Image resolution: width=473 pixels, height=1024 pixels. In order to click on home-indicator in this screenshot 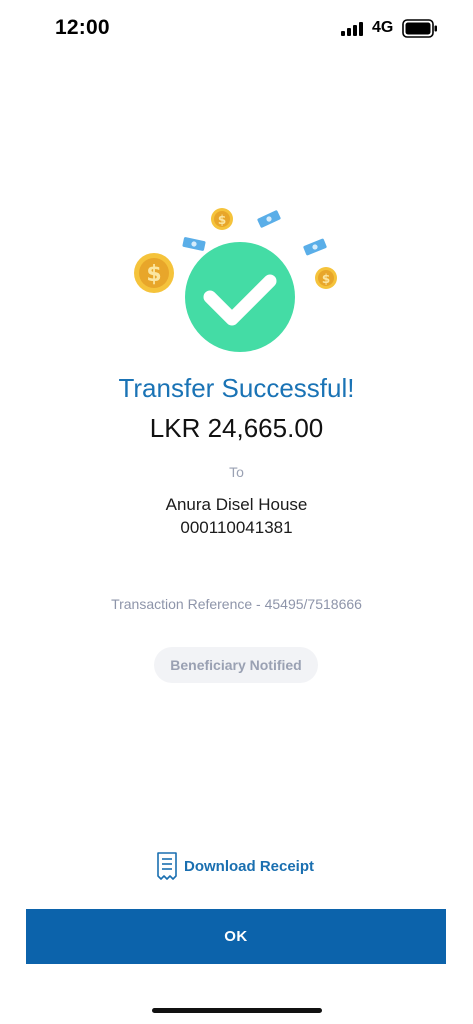, I will do `click(237, 1010)`.